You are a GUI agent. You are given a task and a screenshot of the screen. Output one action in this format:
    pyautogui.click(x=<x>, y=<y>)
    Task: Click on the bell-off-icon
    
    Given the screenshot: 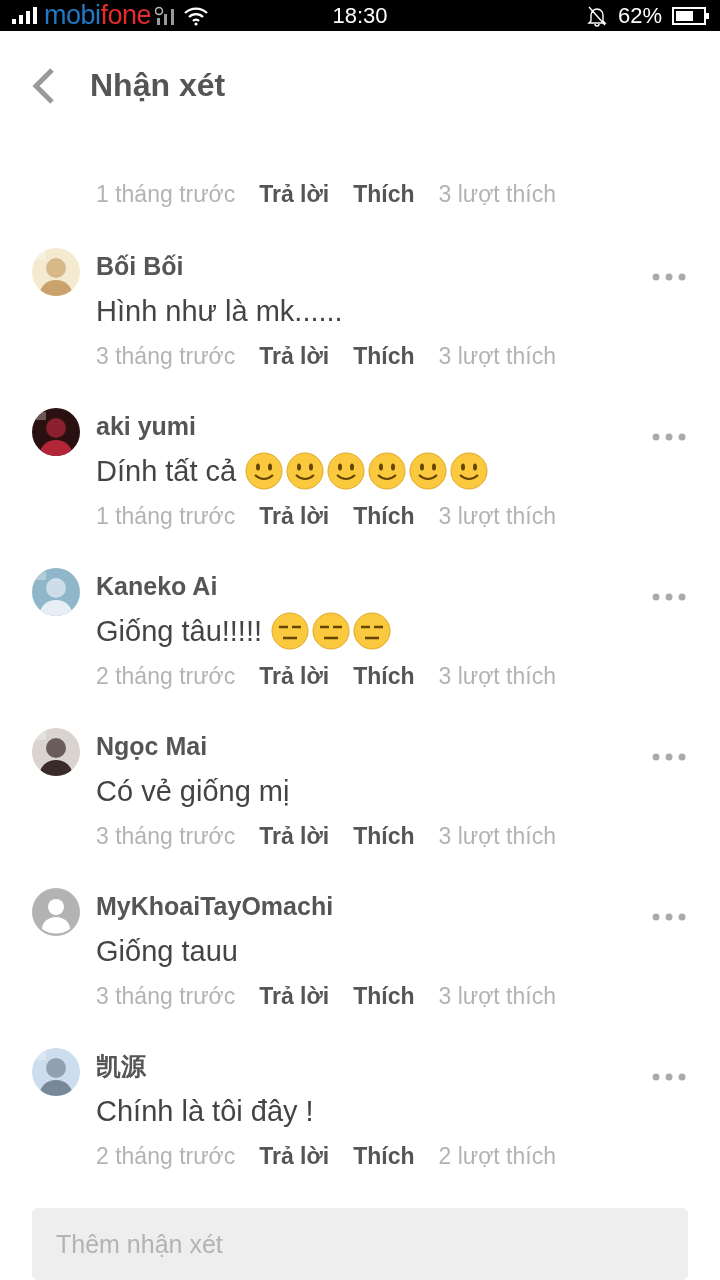 What is the action you would take?
    pyautogui.click(x=596, y=15)
    